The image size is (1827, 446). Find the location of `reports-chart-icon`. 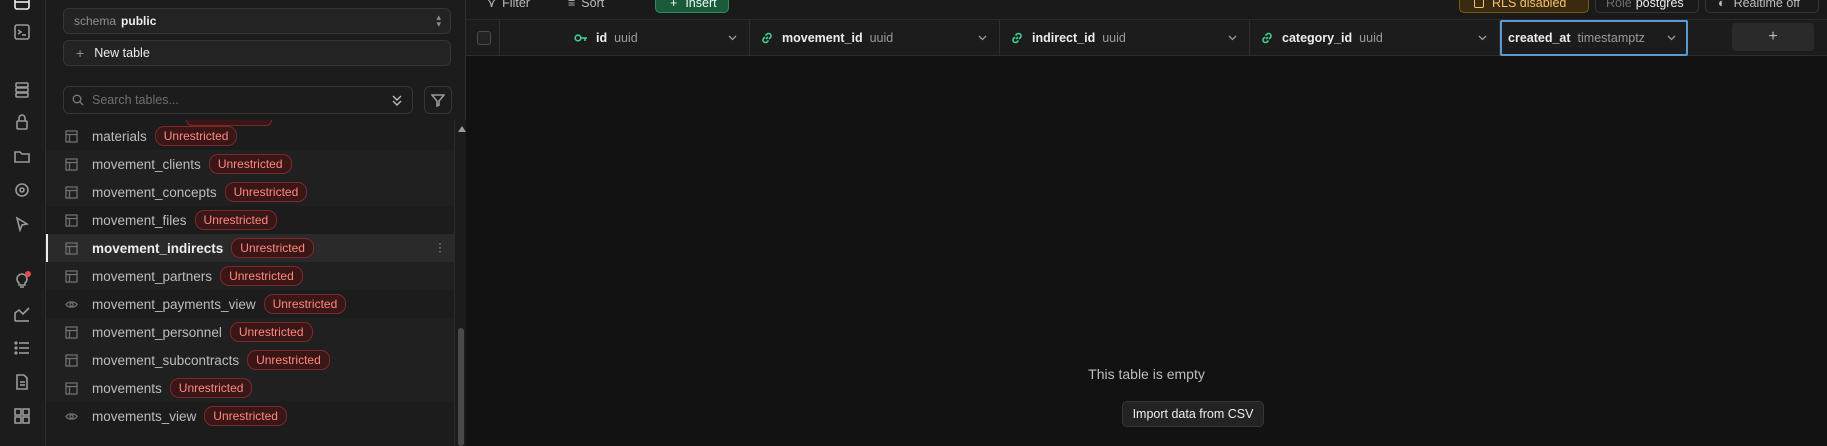

reports-chart-icon is located at coordinates (22, 314).